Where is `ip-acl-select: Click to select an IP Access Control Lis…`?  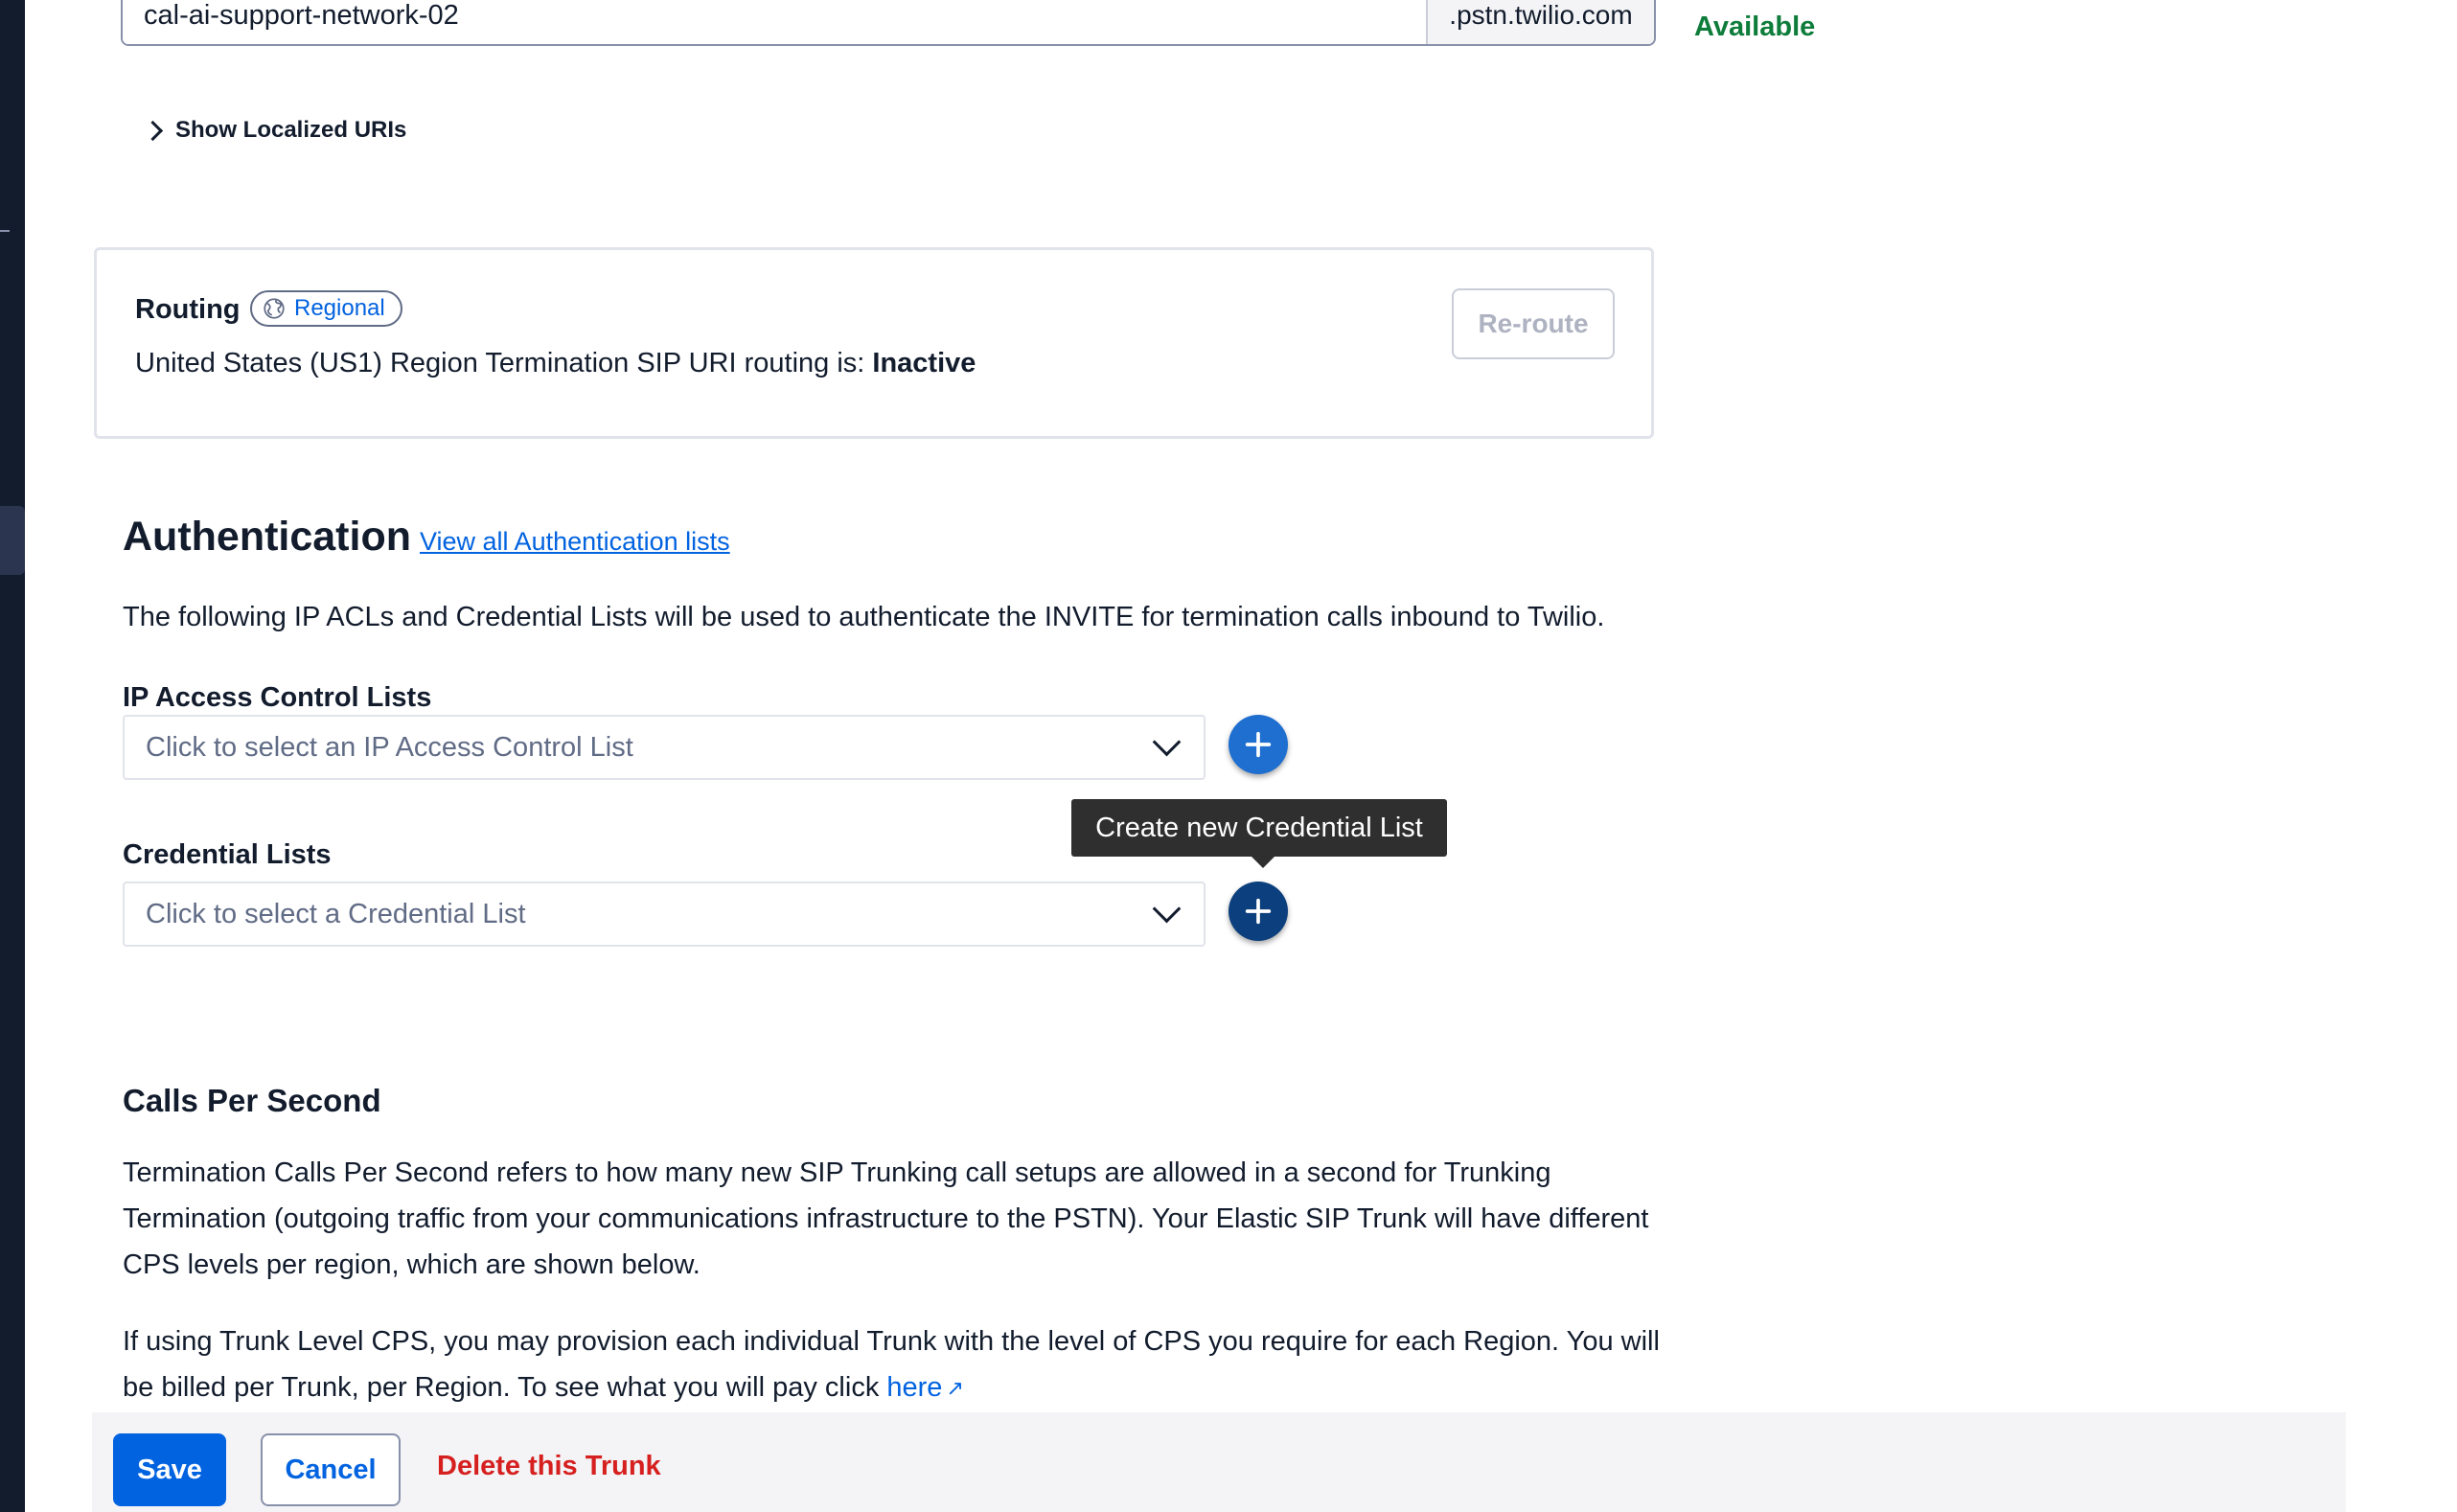
ip-acl-select: Click to select an IP Access Control Lis… is located at coordinates (664, 747).